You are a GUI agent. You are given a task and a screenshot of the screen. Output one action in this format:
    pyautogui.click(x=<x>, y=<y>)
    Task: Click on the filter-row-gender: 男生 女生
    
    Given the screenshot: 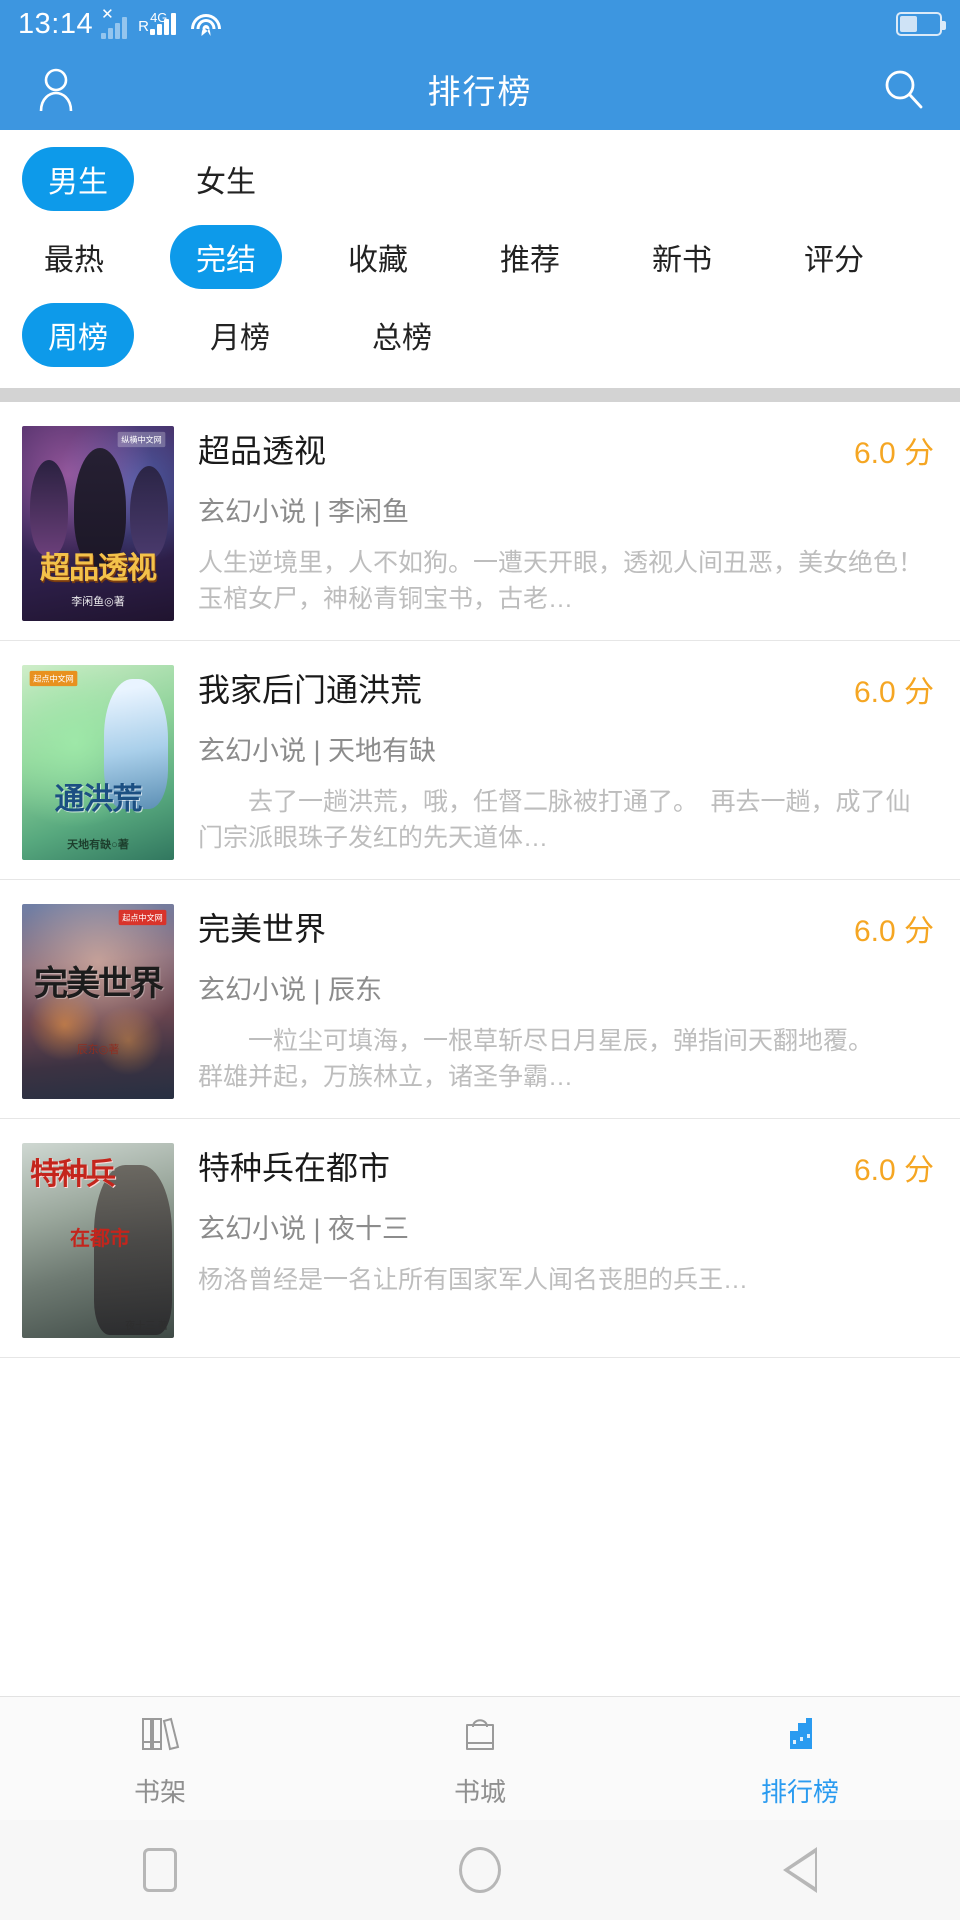 What is the action you would take?
    pyautogui.click(x=480, y=179)
    